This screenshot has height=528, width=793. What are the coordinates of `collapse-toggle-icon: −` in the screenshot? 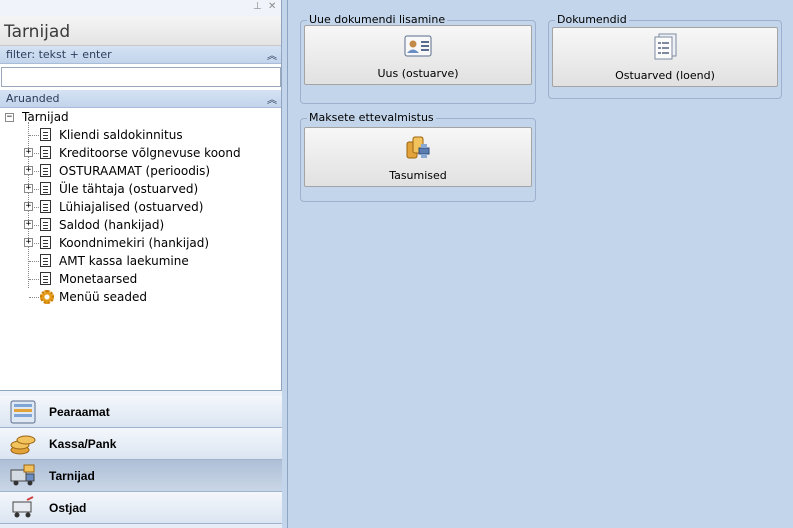 It's located at (9, 117).